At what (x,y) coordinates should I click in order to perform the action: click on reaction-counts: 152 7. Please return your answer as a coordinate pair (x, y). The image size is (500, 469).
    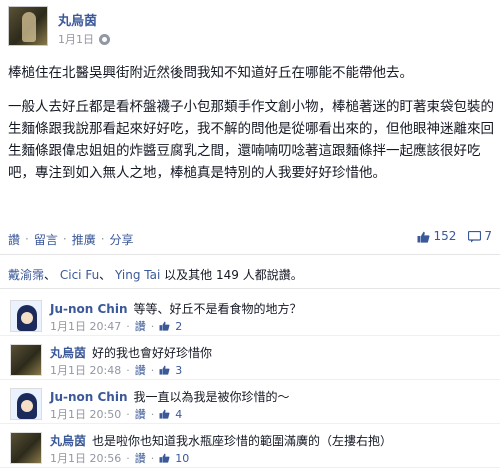
    Looking at the image, I should click on (454, 236).